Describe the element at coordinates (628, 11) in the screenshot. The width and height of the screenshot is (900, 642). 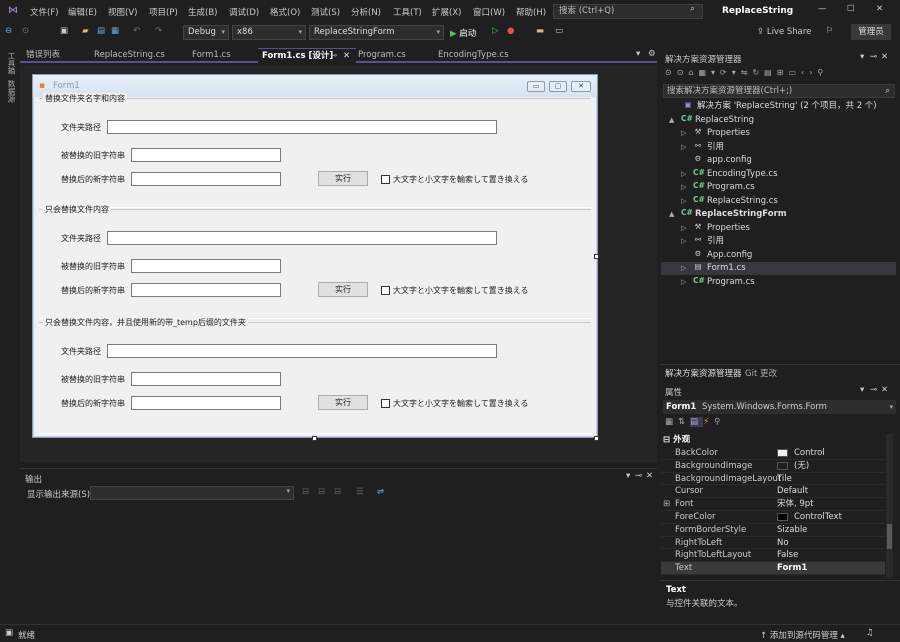
I see `search-input: 搜索 (Ctrl+Q)` at that location.